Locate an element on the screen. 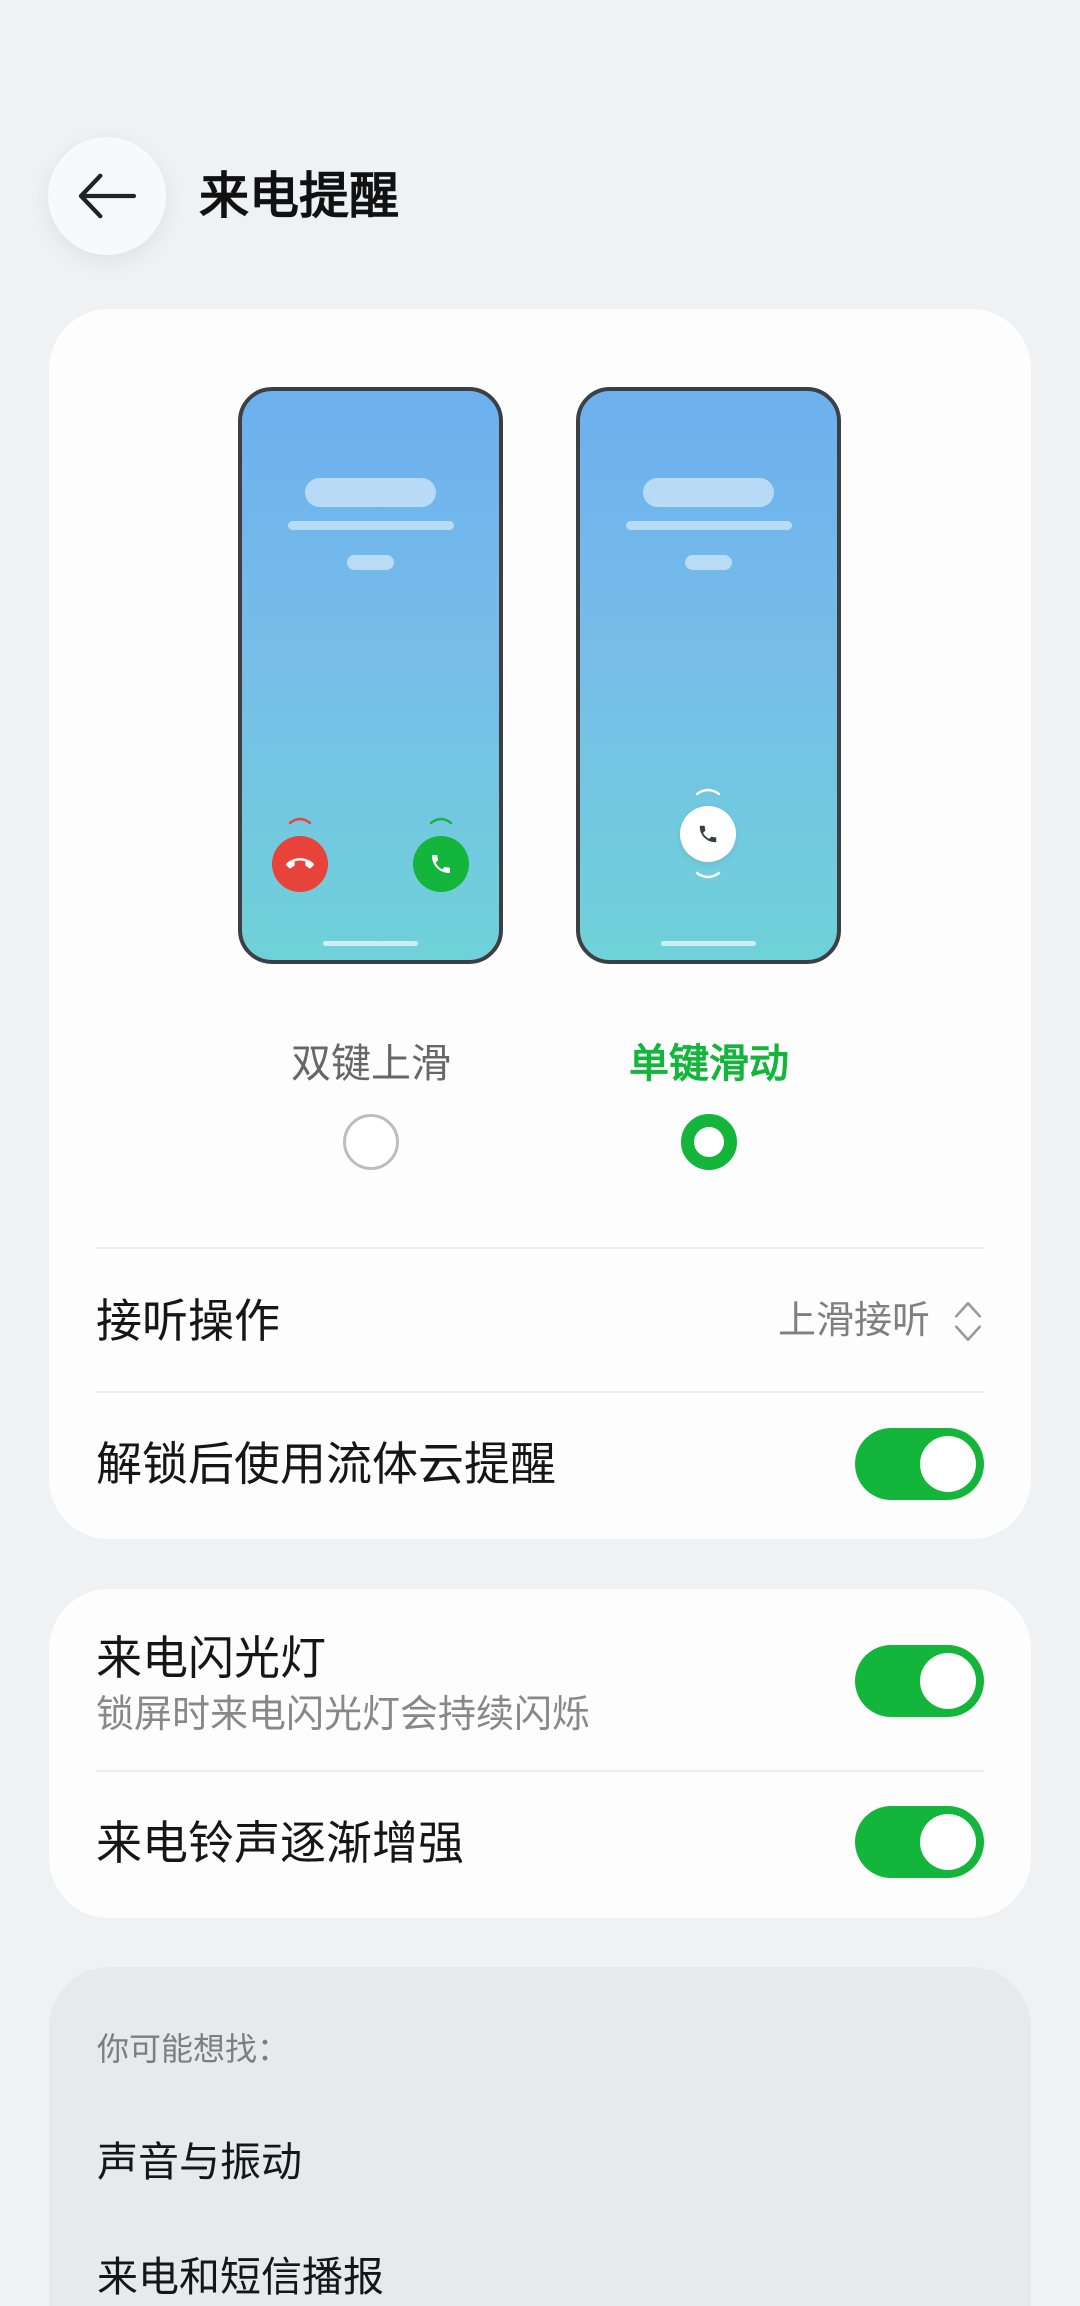  slide-up-hint-arc is located at coordinates (708, 792).